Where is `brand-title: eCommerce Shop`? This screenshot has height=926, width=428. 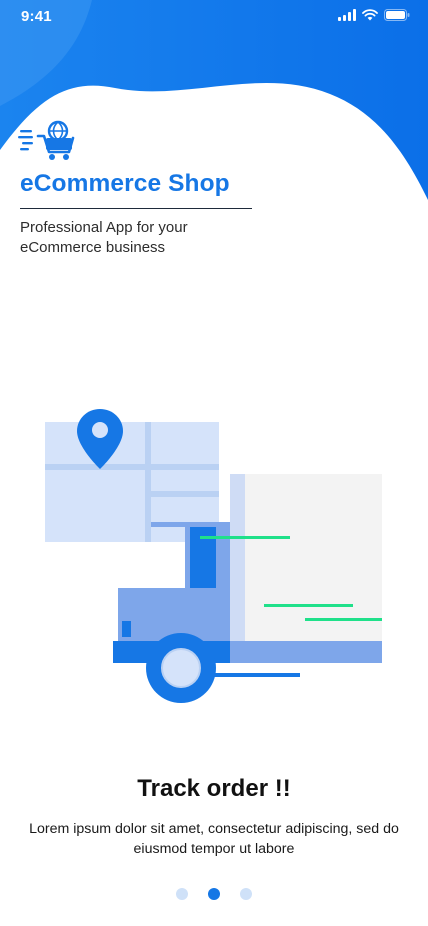
brand-title: eCommerce Shop is located at coordinates (125, 183).